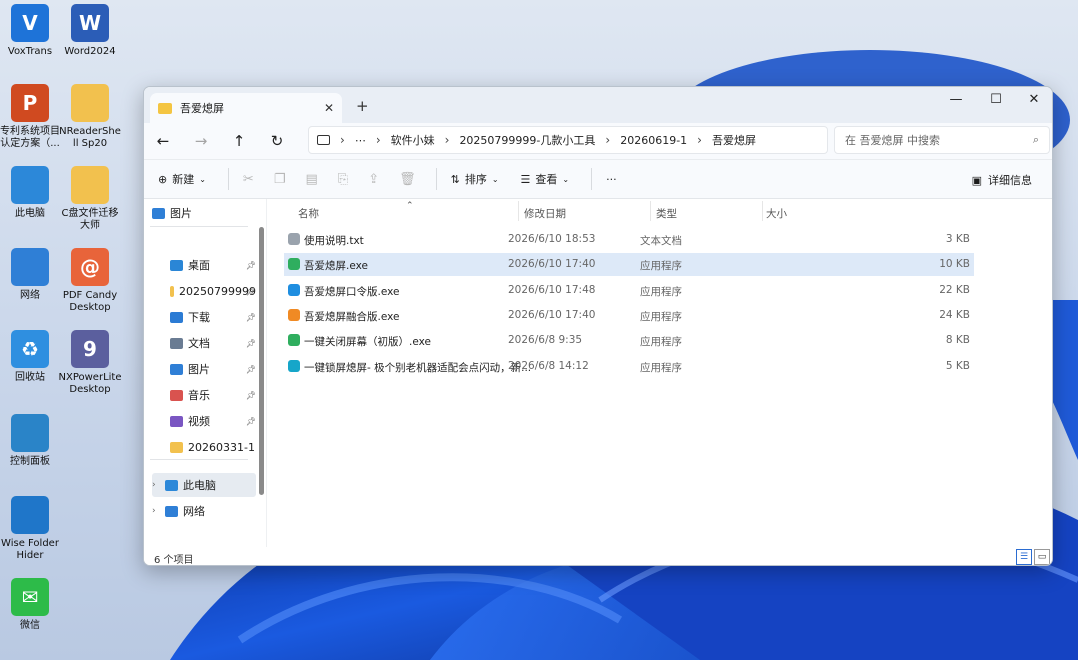 The image size is (1078, 660). What do you see at coordinates (31, 275) in the screenshot?
I see `desktop-shortcut: 网络` at bounding box center [31, 275].